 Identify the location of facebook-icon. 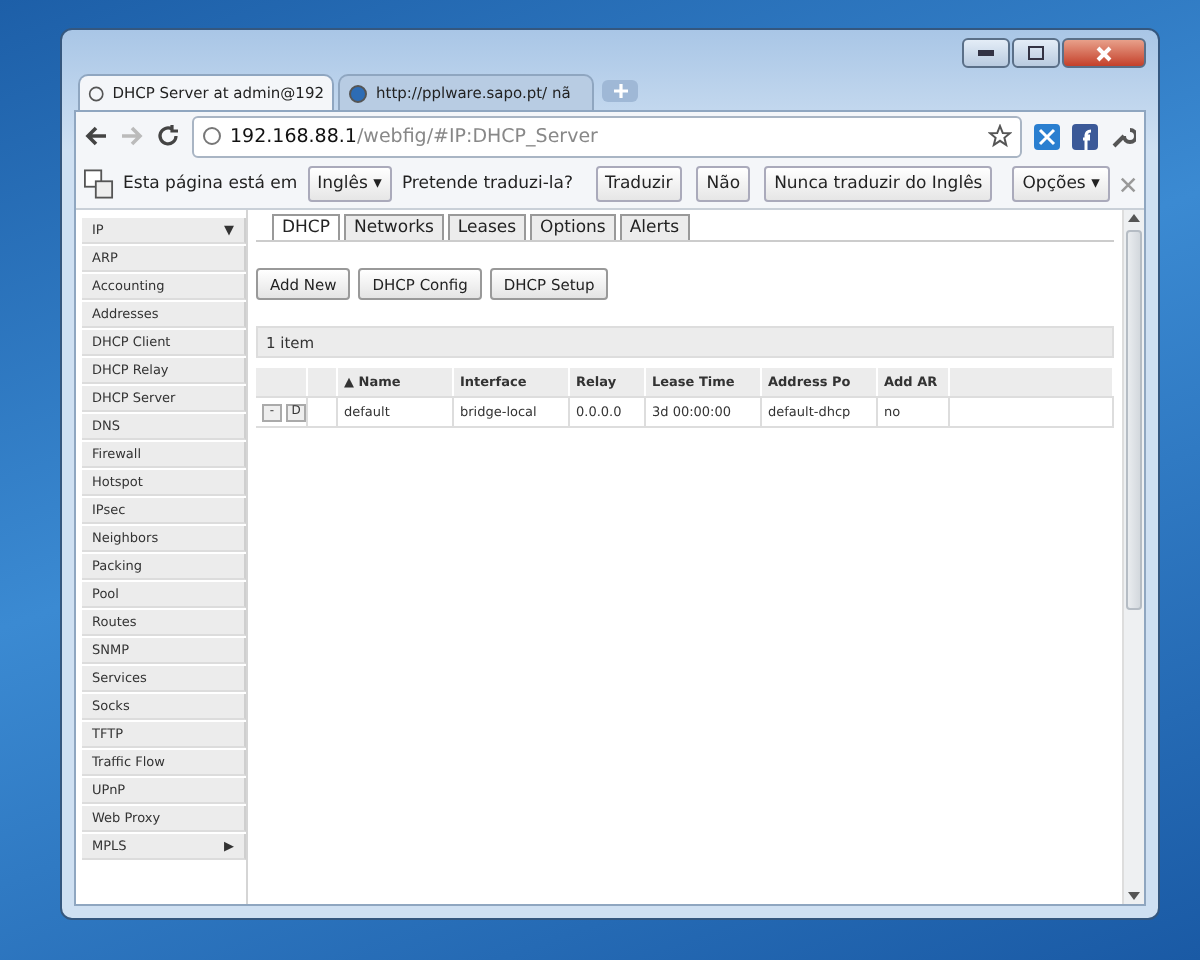
(1085, 136).